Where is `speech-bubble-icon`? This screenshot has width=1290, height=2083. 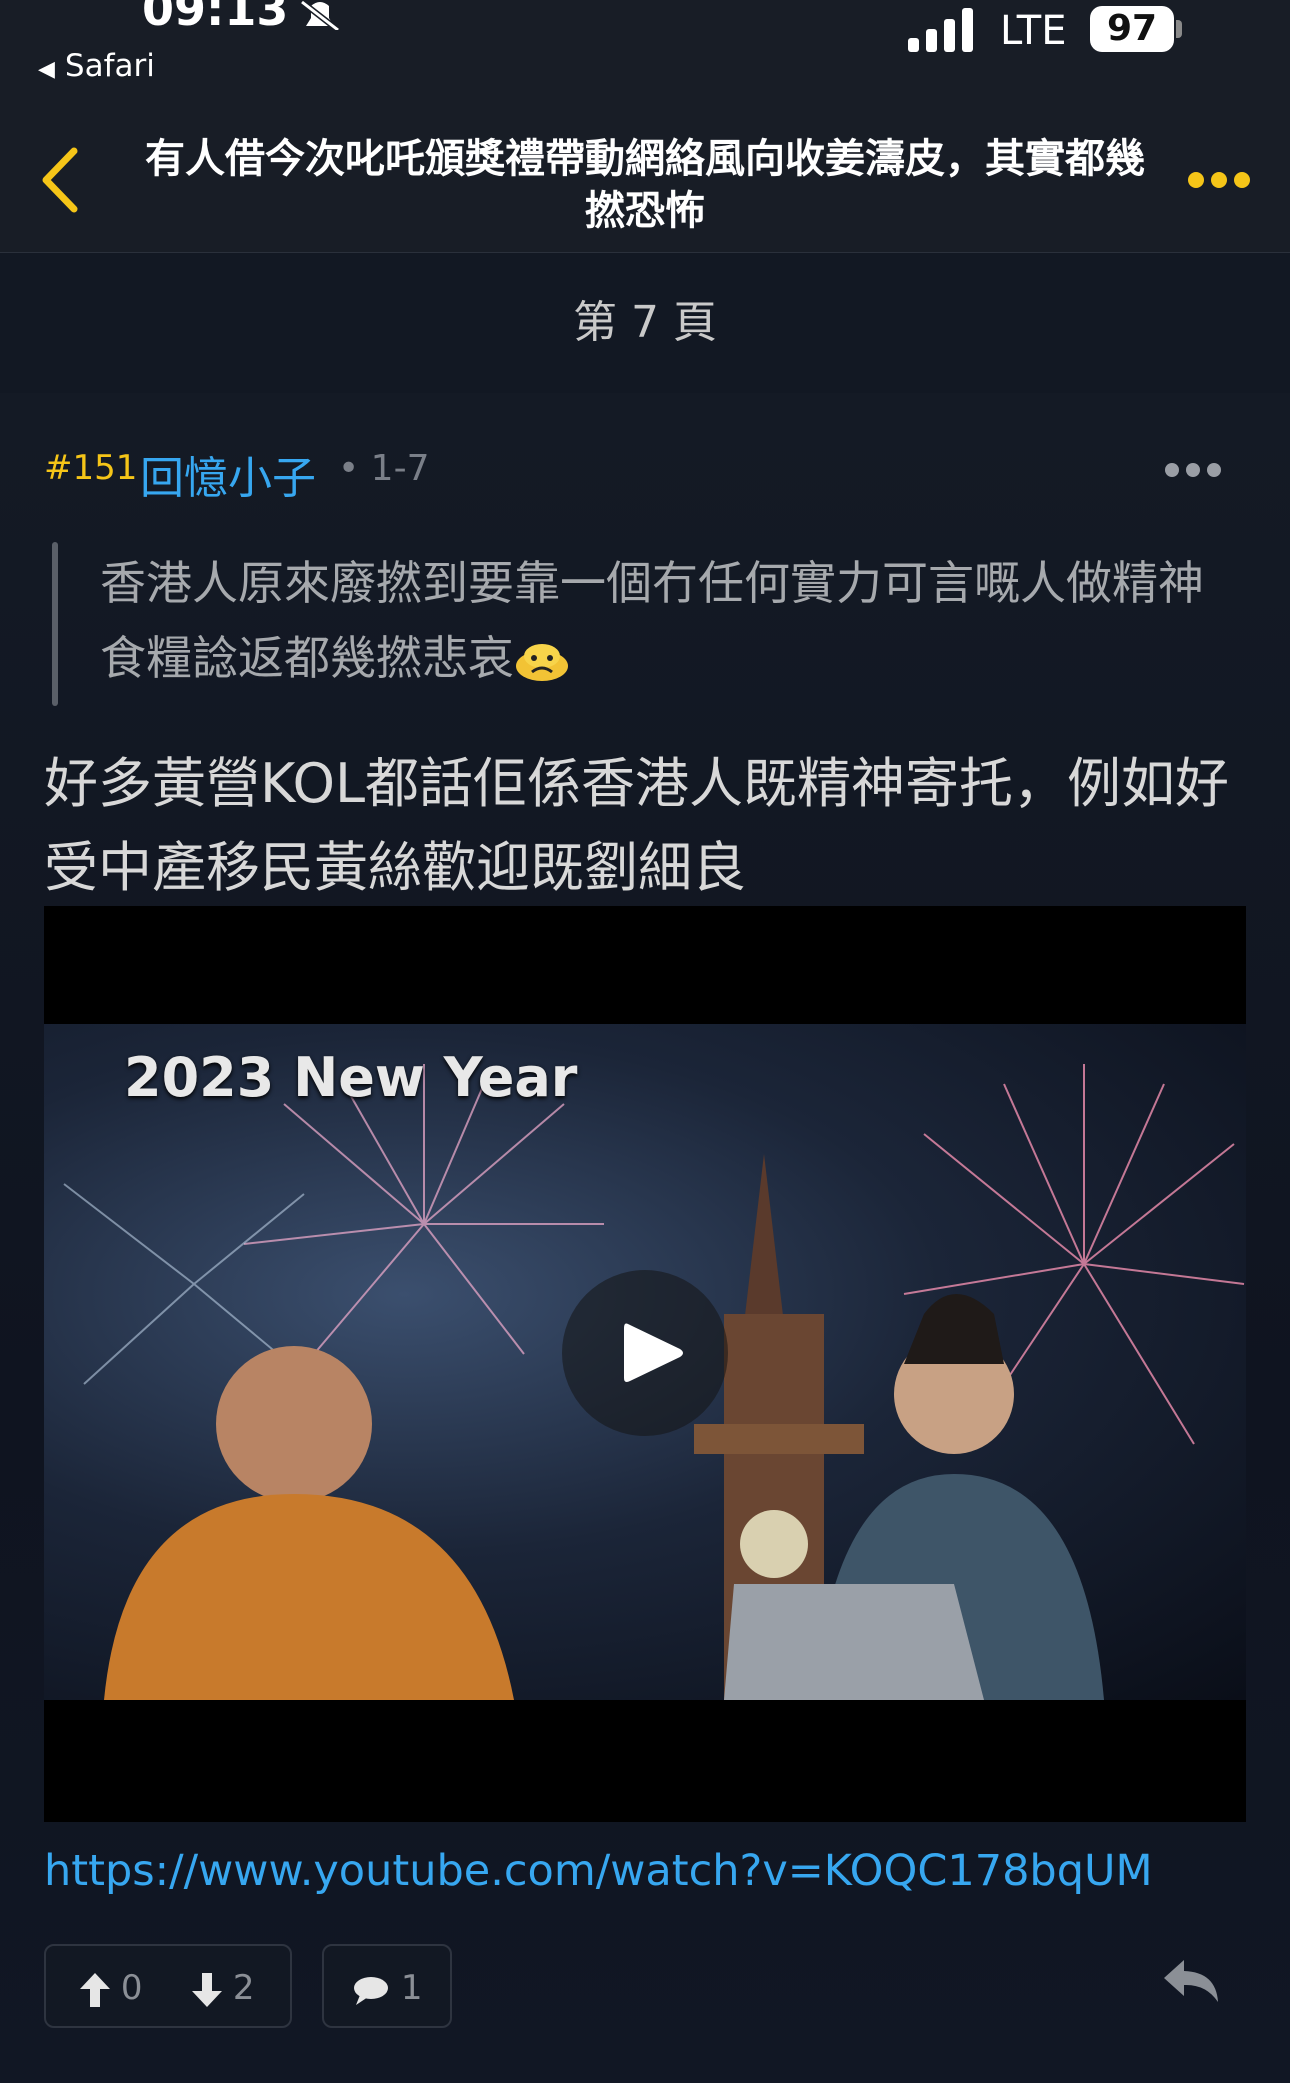 speech-bubble-icon is located at coordinates (371, 1990).